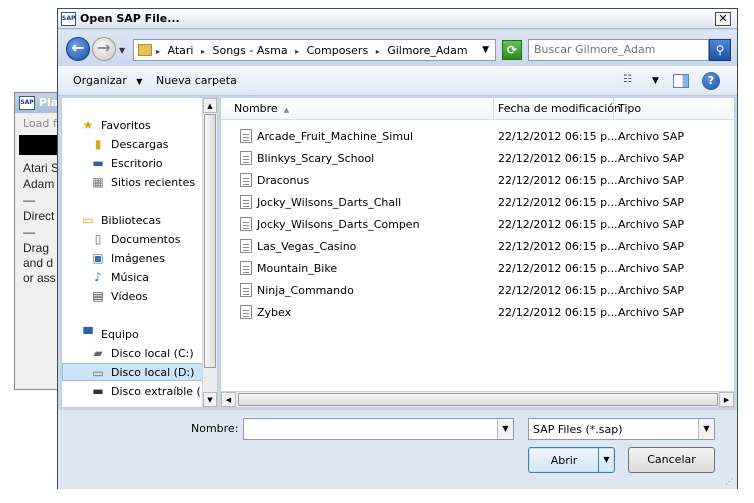 This screenshot has height=503, width=754. What do you see at coordinates (720, 50) in the screenshot?
I see `search-button: ⚲` at bounding box center [720, 50].